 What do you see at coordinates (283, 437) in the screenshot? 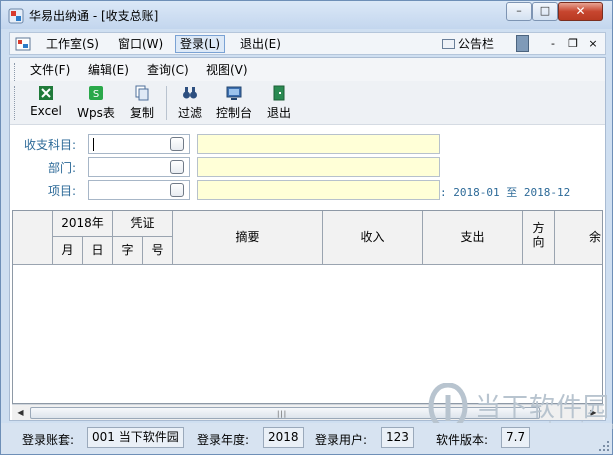
I see `login-year-value: 2018` at bounding box center [283, 437].